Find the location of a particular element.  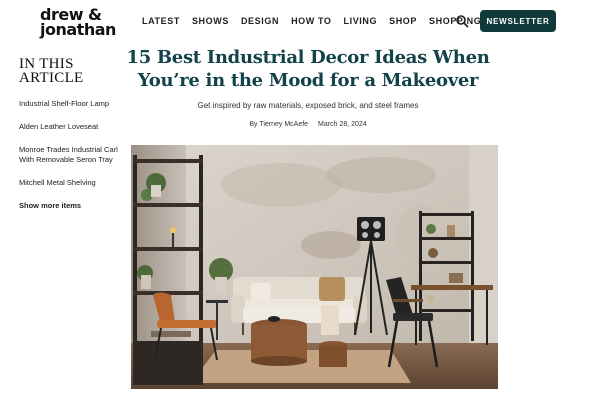

logo-line-2: jonathan is located at coordinates (78, 29).